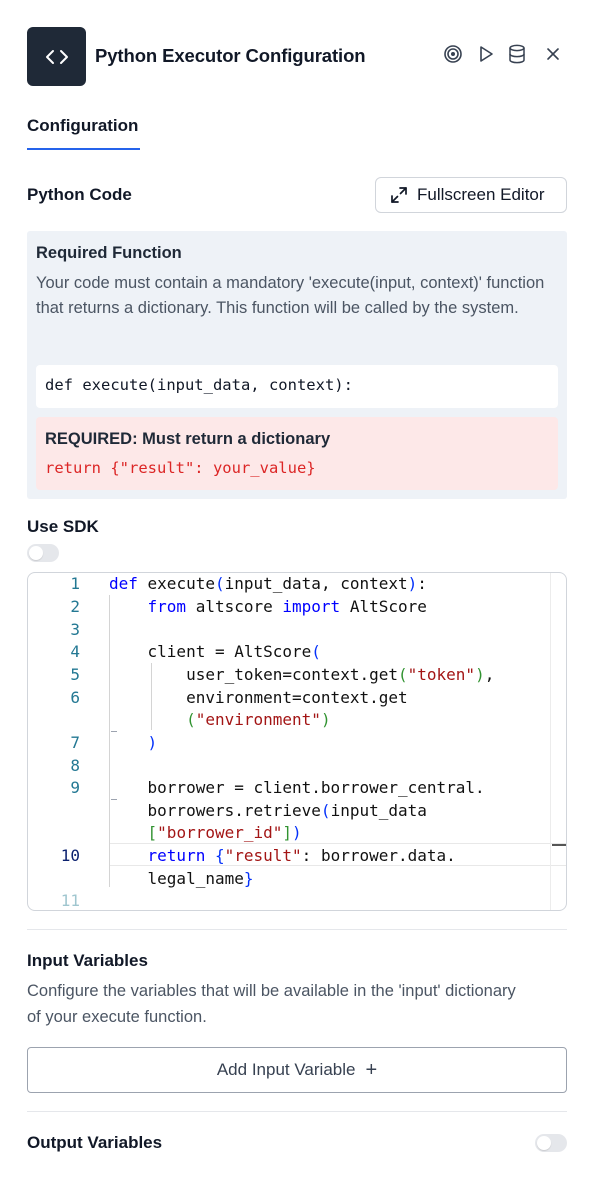 The width and height of the screenshot is (594, 1186). I want to click on line-number: 9, so click(75, 787).